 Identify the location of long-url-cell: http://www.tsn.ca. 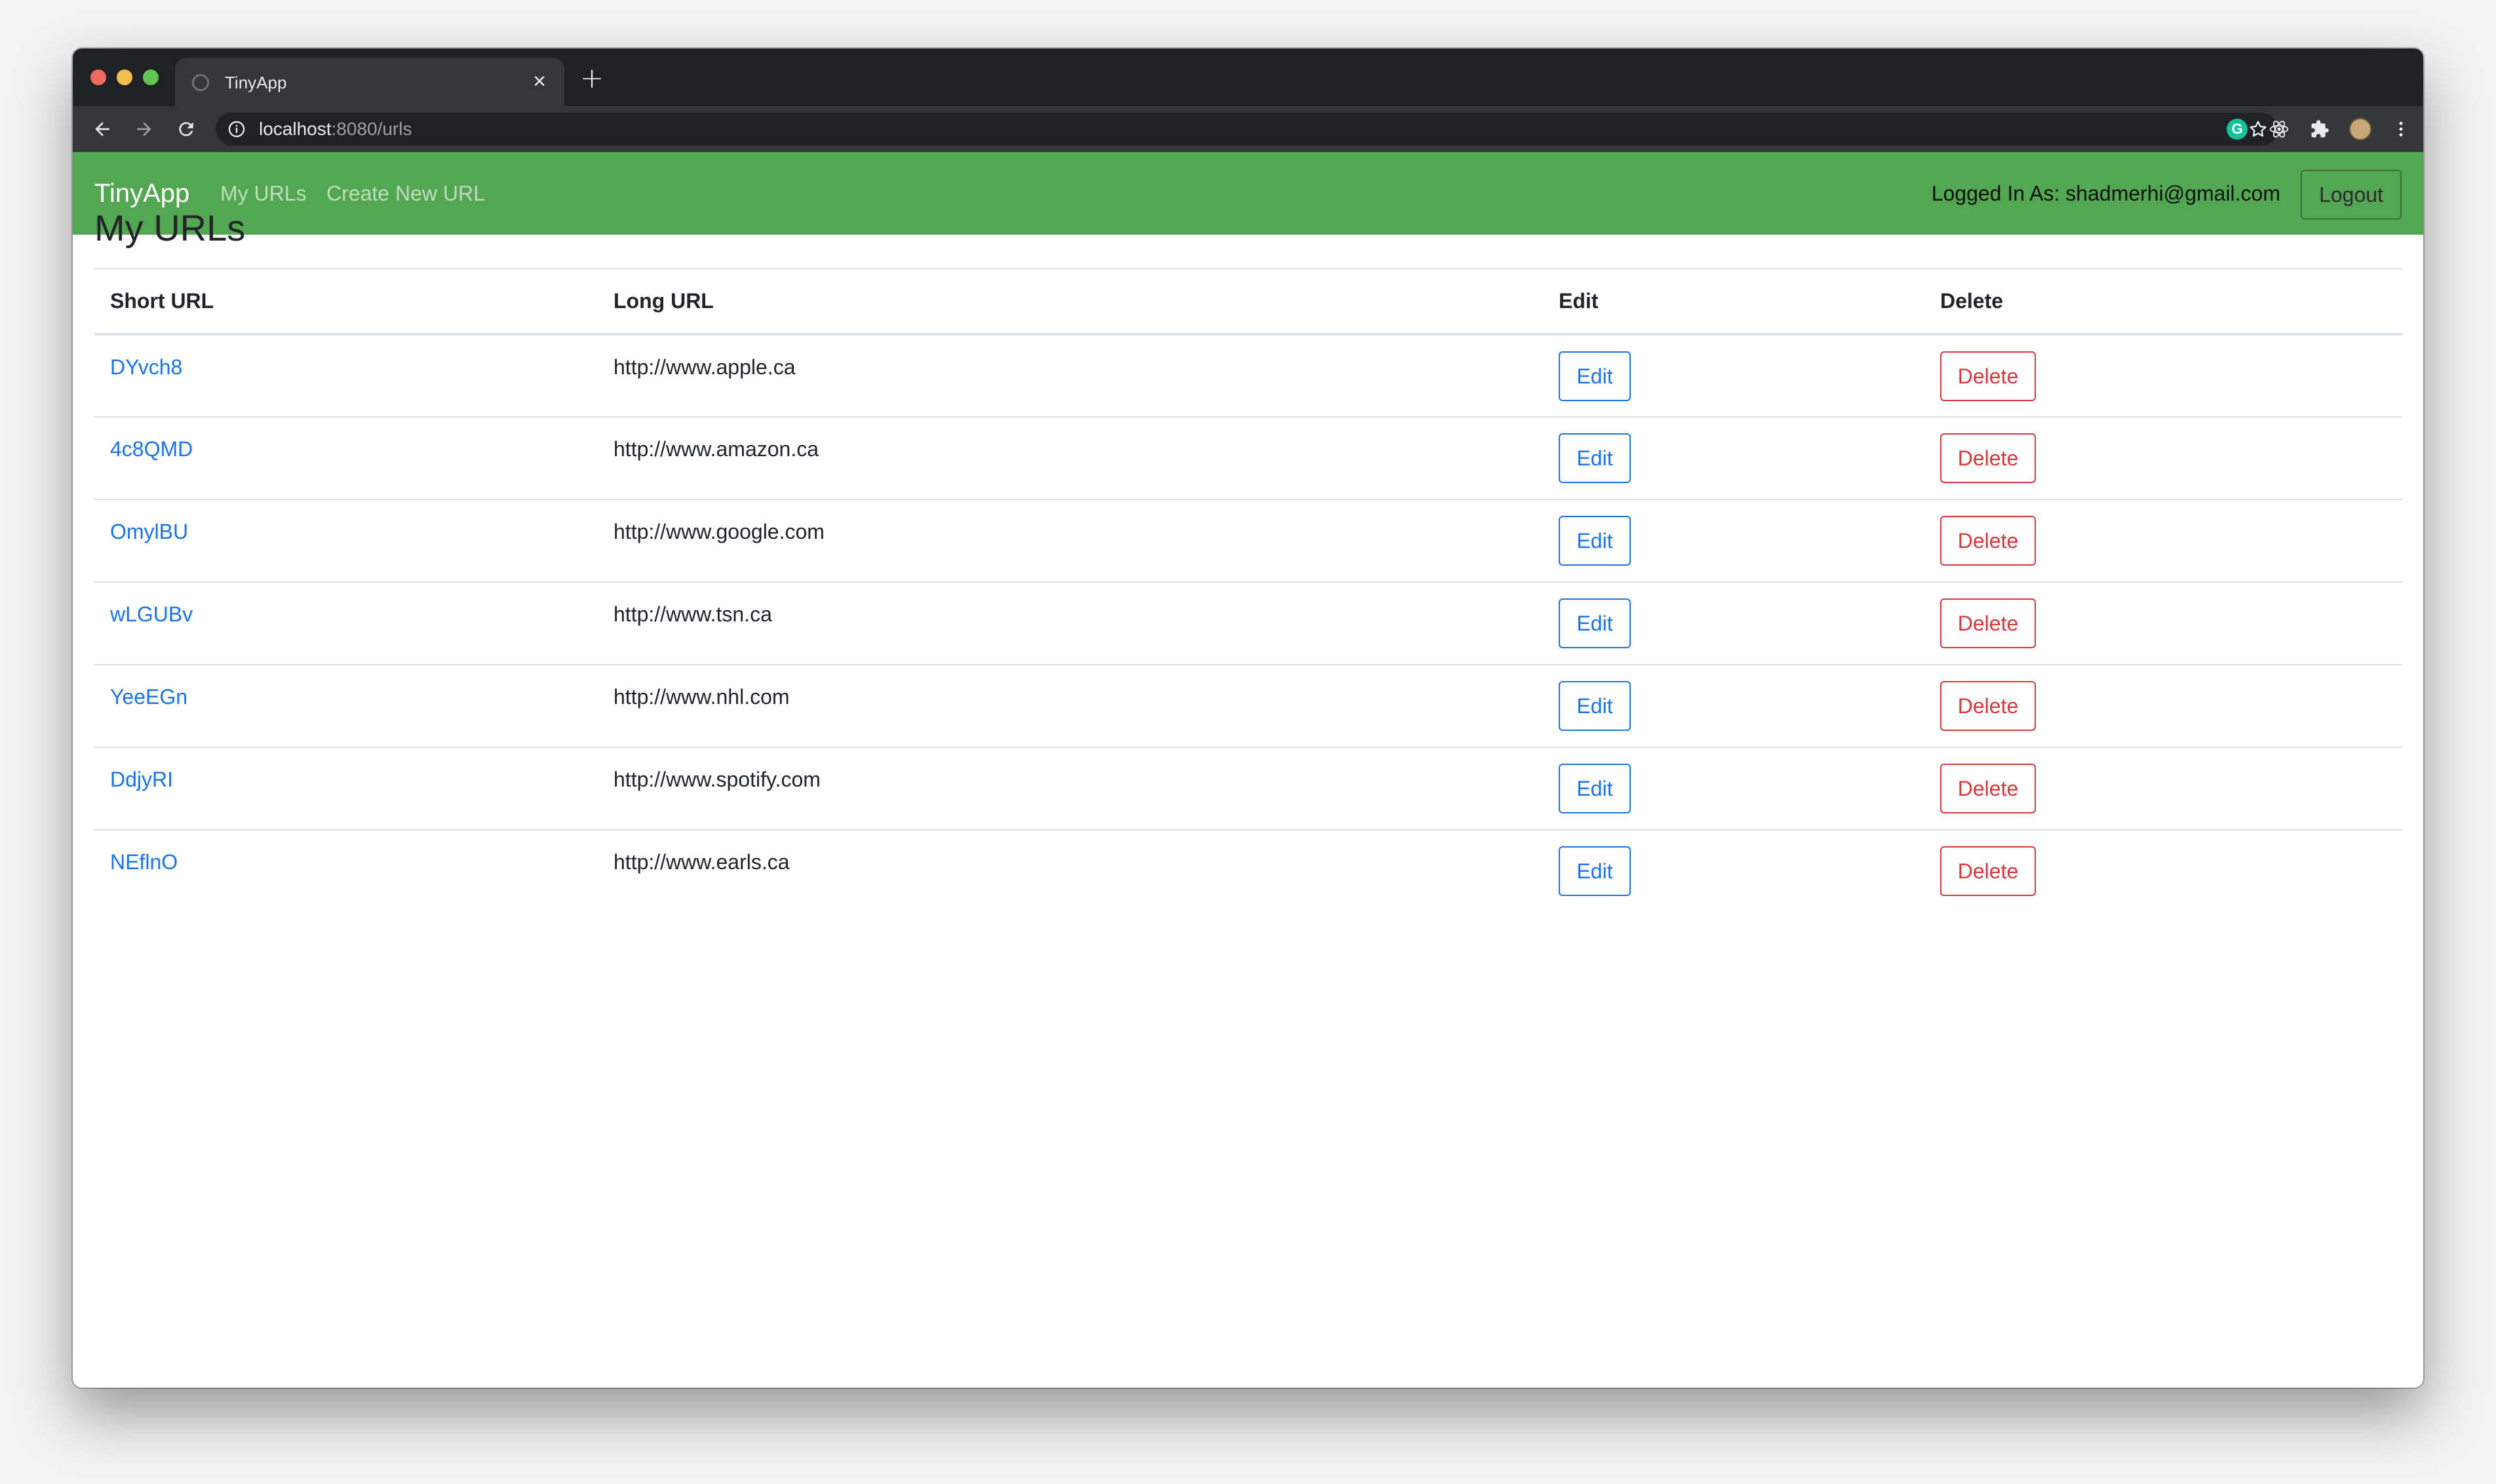
(1070, 623).